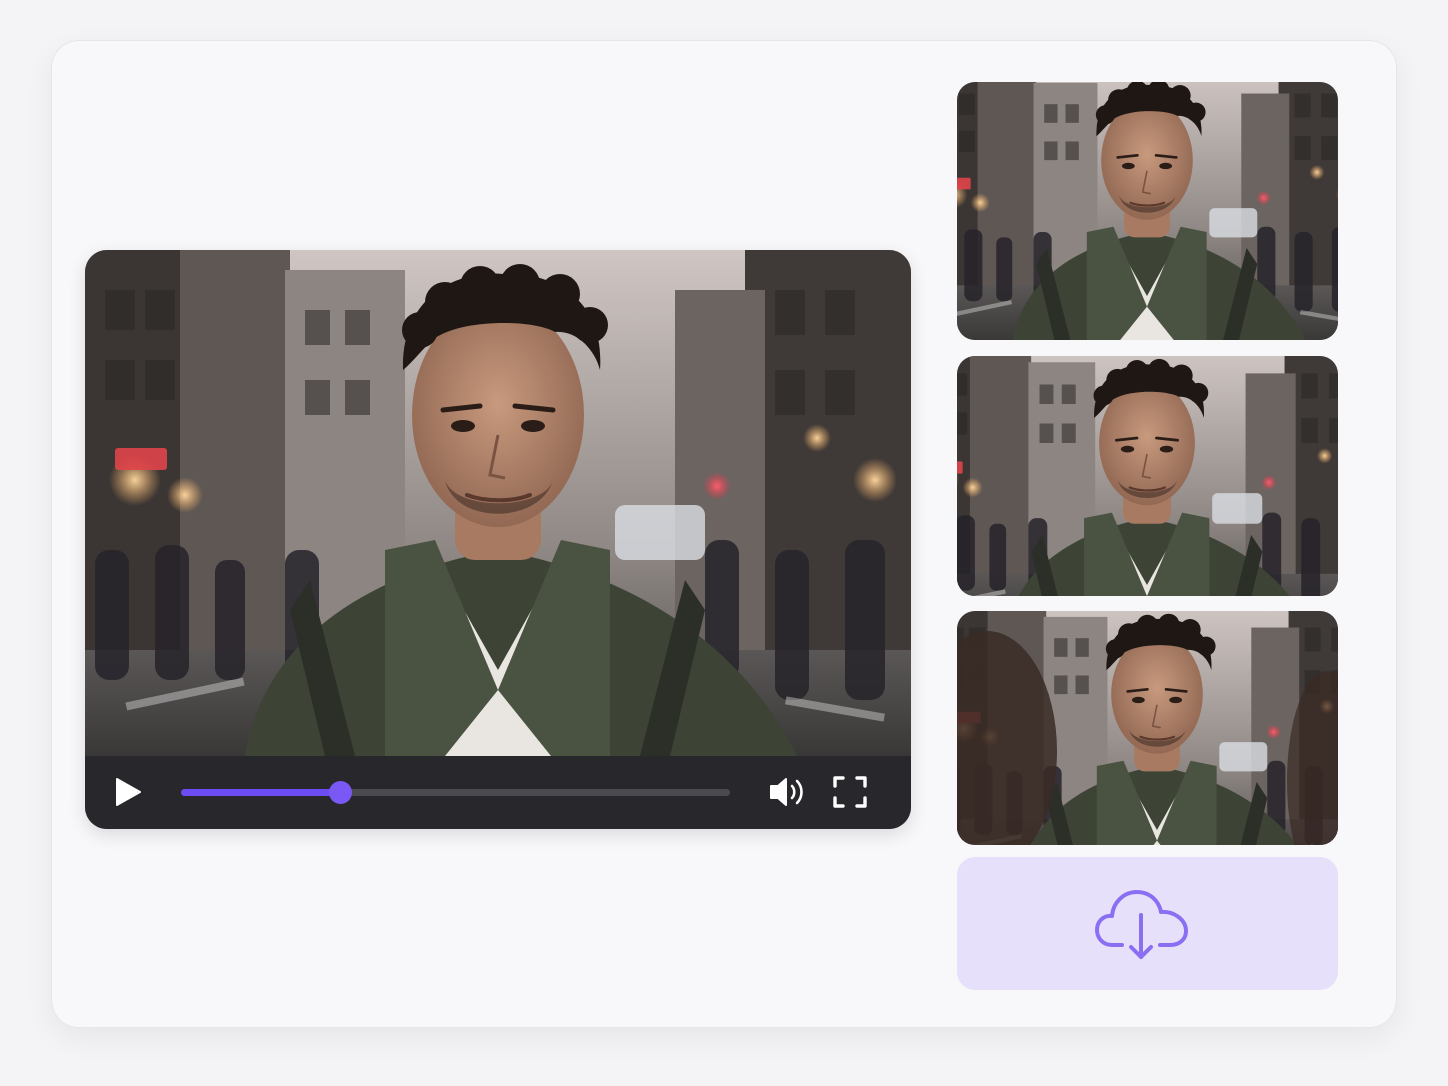 The width and height of the screenshot is (1448, 1086). I want to click on cloud-download-icon, so click(1141, 924).